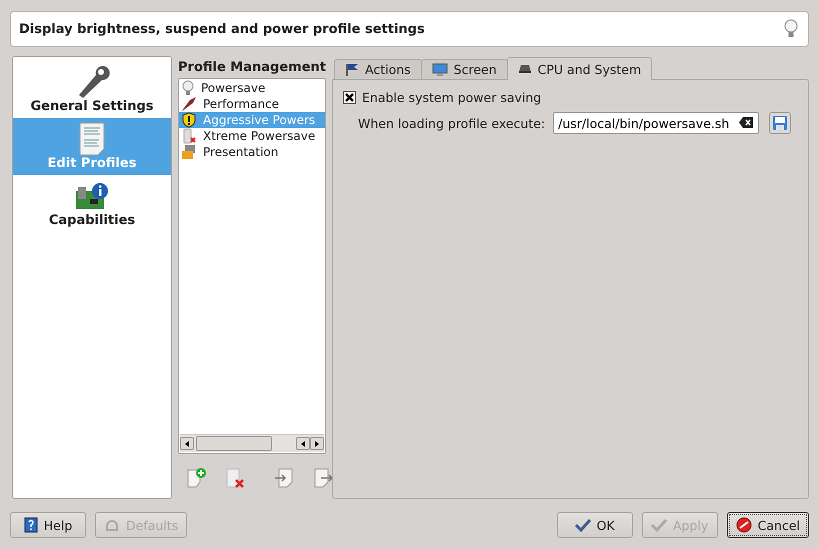  What do you see at coordinates (349, 97) in the screenshot?
I see `checkbox` at bounding box center [349, 97].